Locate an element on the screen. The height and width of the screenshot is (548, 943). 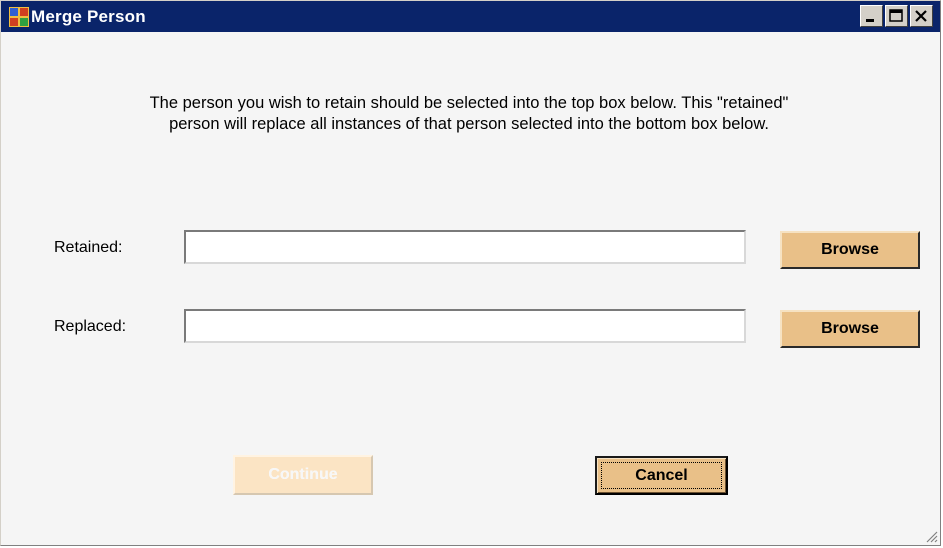
resize-grip-icon is located at coordinates (931, 536).